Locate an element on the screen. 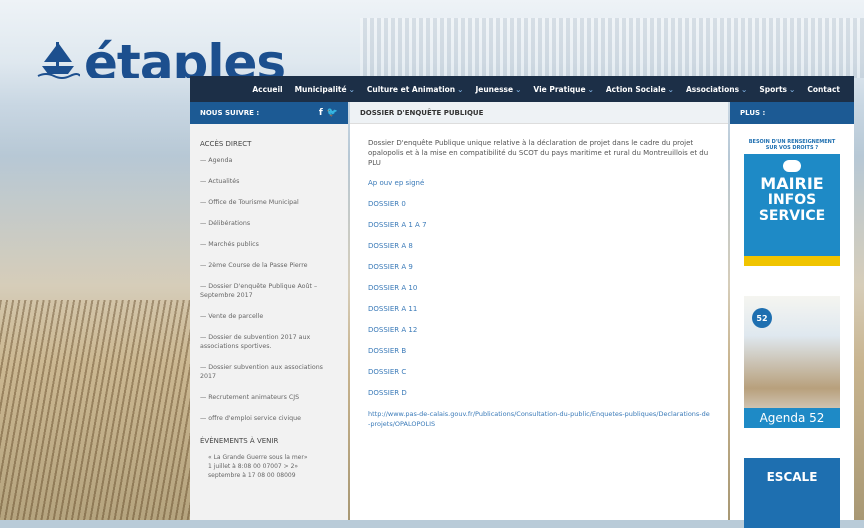 The image size is (864, 528). ad1-line2: INFOS is located at coordinates (792, 200).